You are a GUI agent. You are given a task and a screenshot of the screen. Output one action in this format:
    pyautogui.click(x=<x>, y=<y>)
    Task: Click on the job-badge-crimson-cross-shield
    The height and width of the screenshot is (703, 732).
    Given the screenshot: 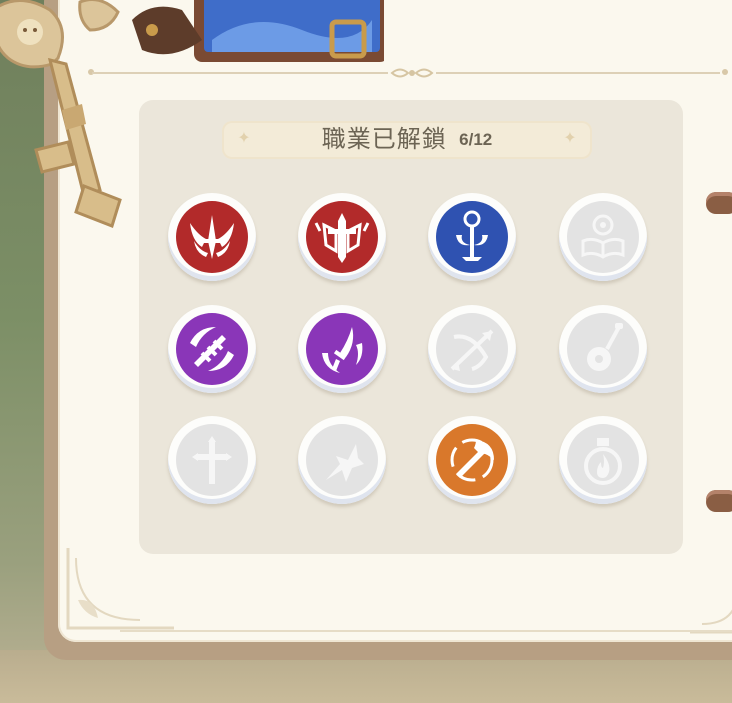 What is the action you would take?
    pyautogui.click(x=342, y=237)
    